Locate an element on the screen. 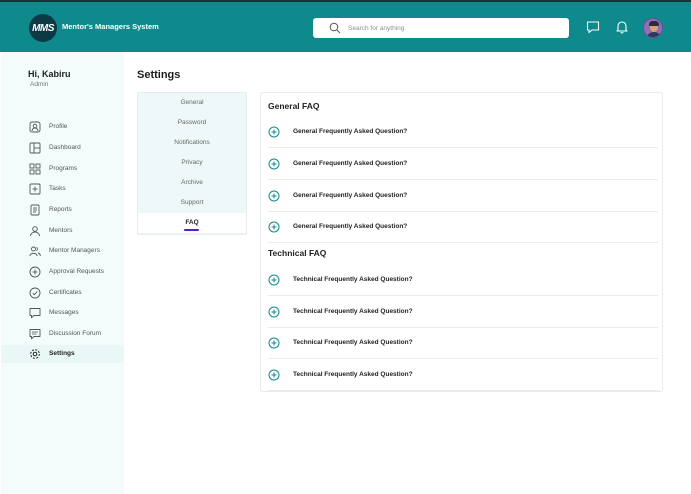 This screenshot has width=691, height=494. sidebar-item-label: Programs is located at coordinates (63, 168).